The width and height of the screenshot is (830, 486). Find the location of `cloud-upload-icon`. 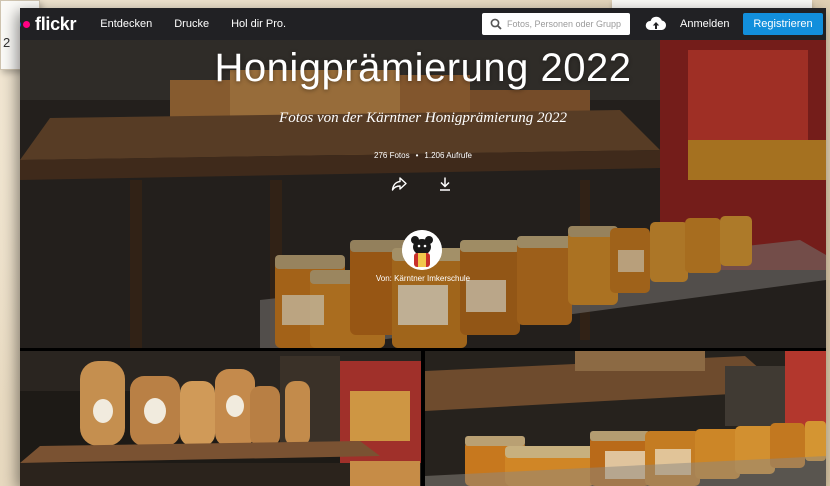

cloud-upload-icon is located at coordinates (656, 24).